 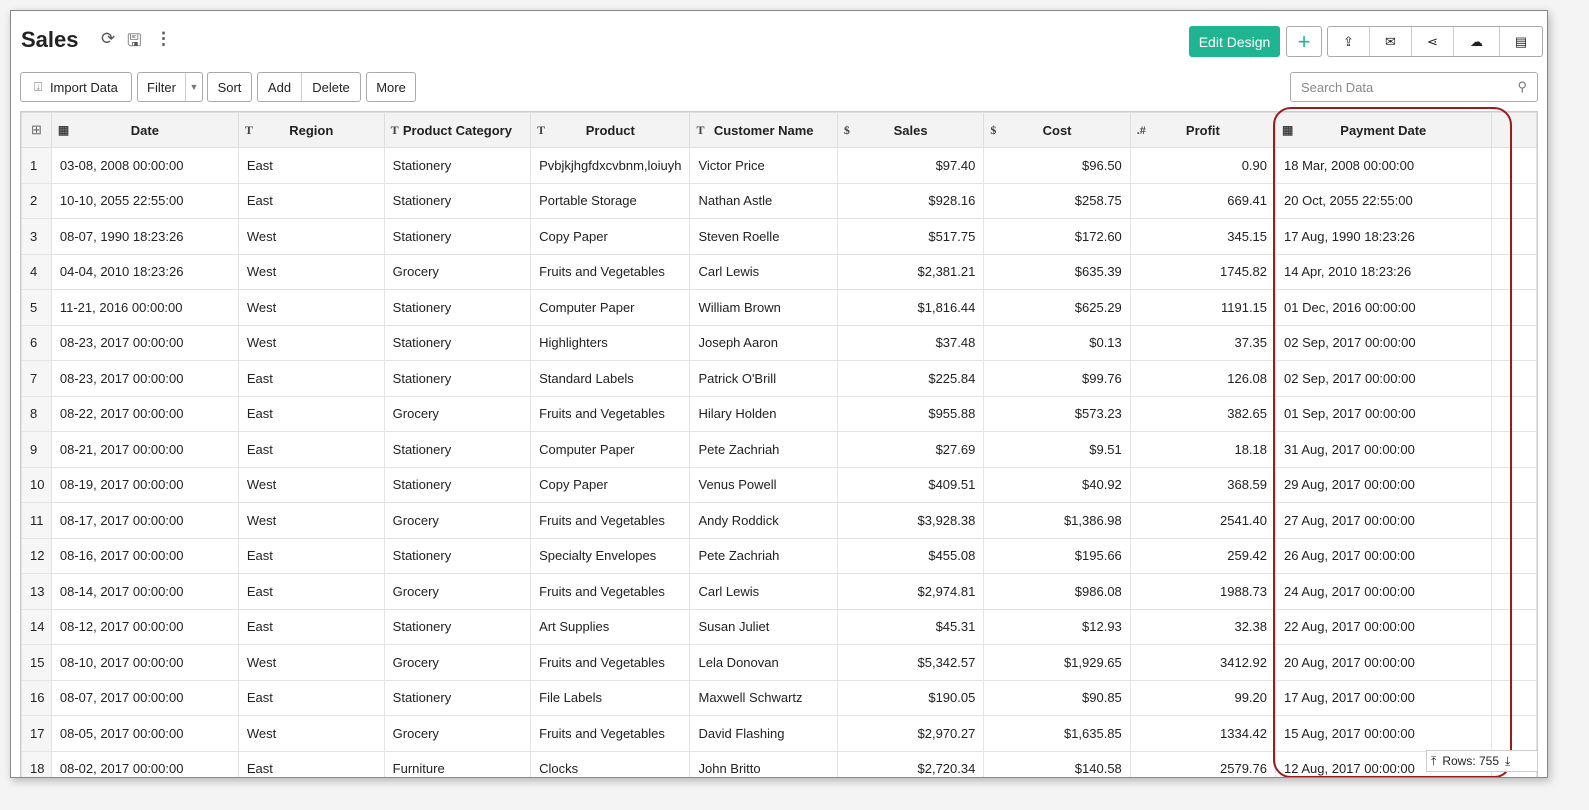 What do you see at coordinates (1203, 236) in the screenshot?
I see `cell-profit: 345.15` at bounding box center [1203, 236].